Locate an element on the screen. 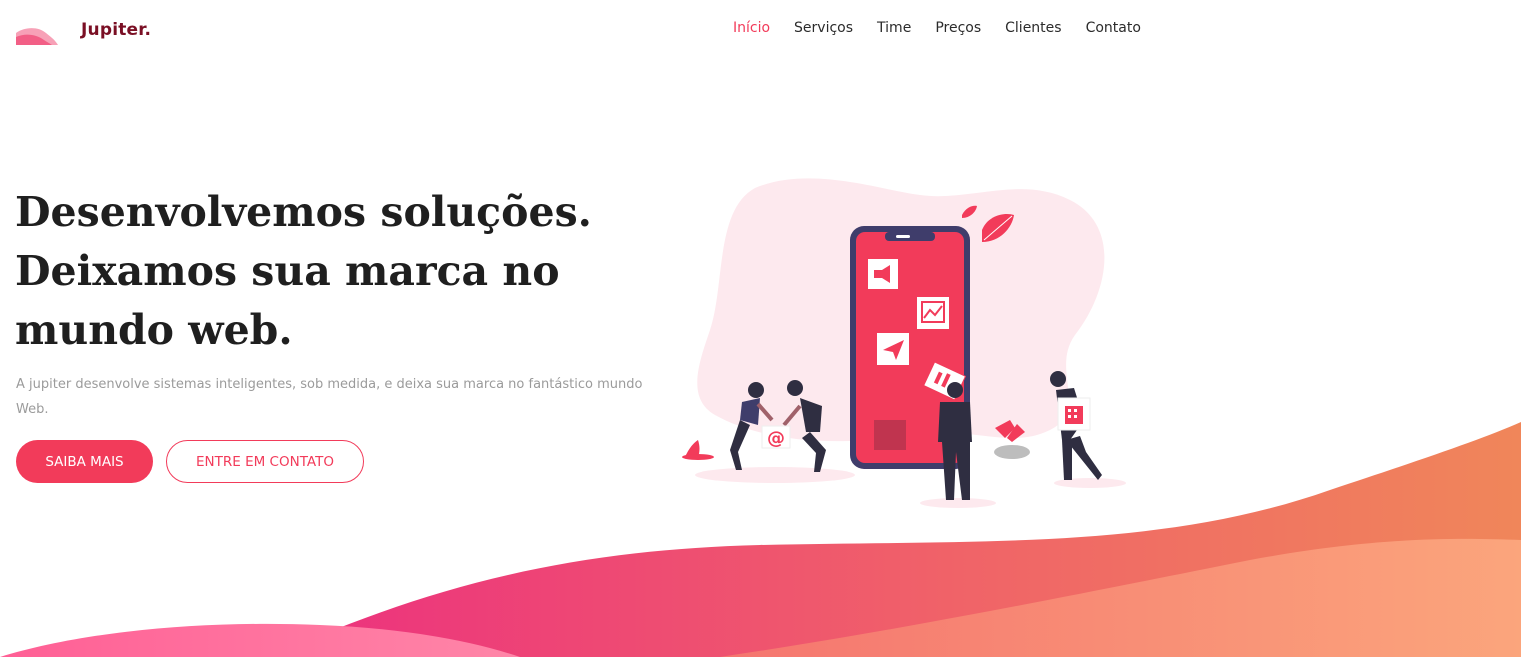 The height and width of the screenshot is (657, 1521). logo-mark-icon is located at coordinates (37, 36).